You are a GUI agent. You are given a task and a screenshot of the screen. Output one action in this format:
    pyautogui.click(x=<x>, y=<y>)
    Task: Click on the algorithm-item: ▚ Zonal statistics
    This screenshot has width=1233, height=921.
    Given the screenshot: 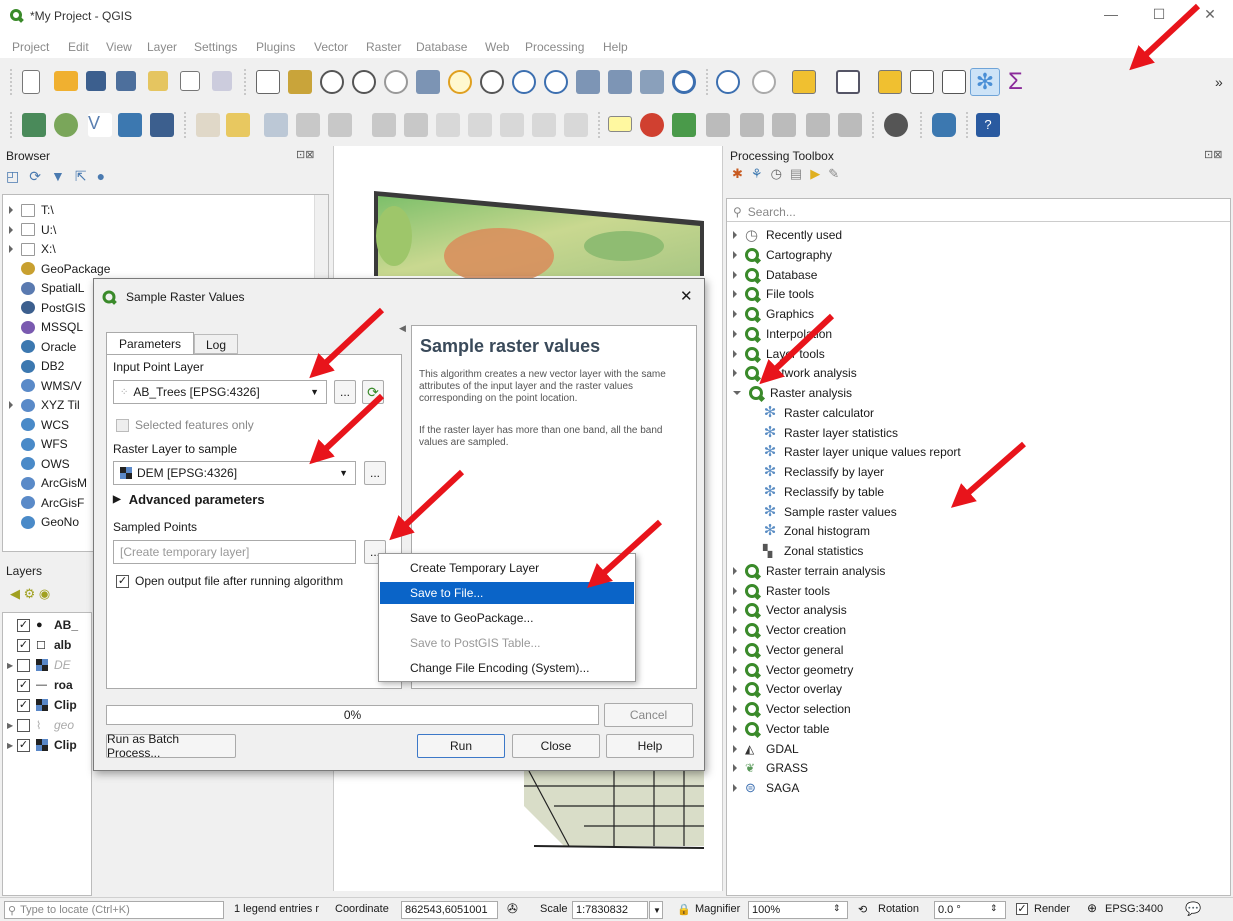 What is the action you would take?
    pyautogui.click(x=813, y=551)
    